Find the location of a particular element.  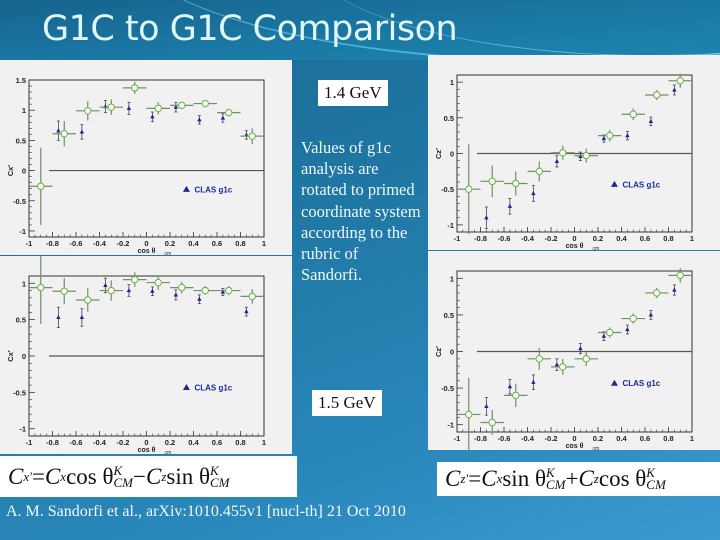

formula-cz-prime: Cz′ = Cx sin θ K CM + Cz cos θ K CM is located at coordinates (578, 479).